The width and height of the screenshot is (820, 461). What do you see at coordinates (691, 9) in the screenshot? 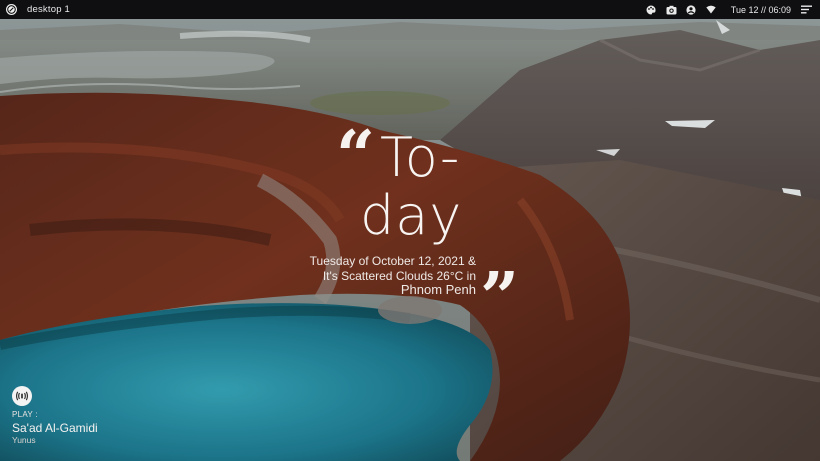
I see `account-icon` at bounding box center [691, 9].